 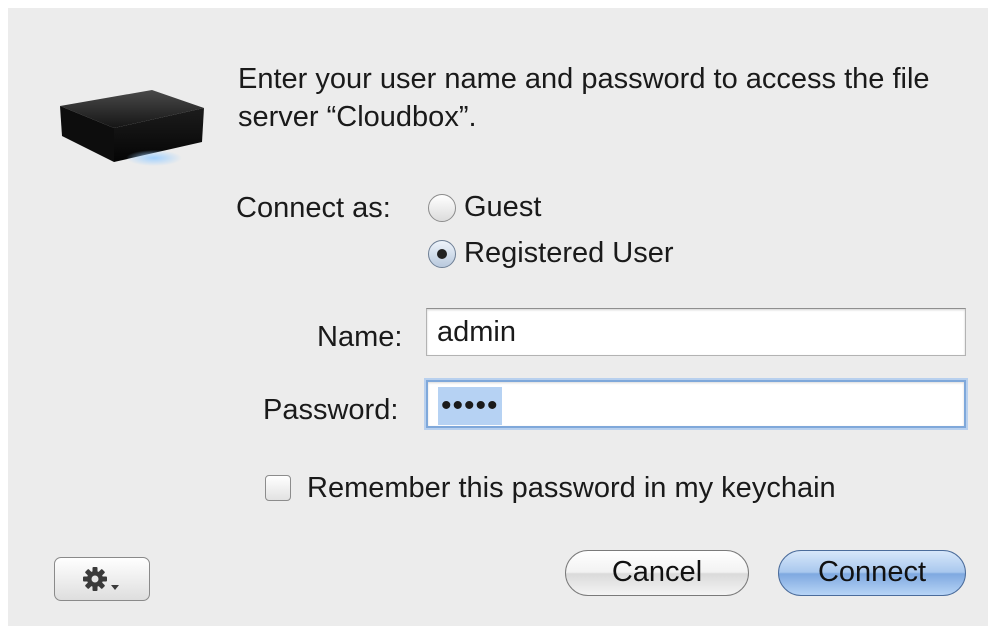 What do you see at coordinates (360, 337) in the screenshot?
I see `name-label: Name:` at bounding box center [360, 337].